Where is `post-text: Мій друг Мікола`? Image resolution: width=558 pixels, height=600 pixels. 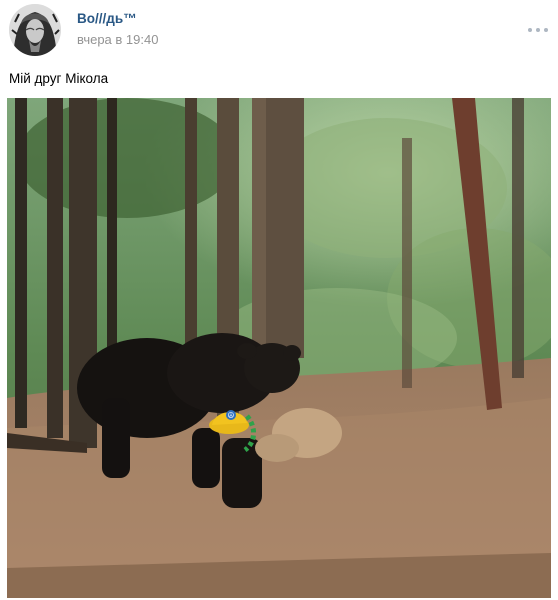
post-text: Мій друг Мікола is located at coordinates (59, 78).